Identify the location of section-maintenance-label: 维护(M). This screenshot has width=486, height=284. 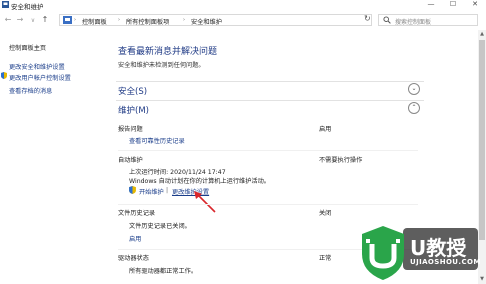
(133, 111).